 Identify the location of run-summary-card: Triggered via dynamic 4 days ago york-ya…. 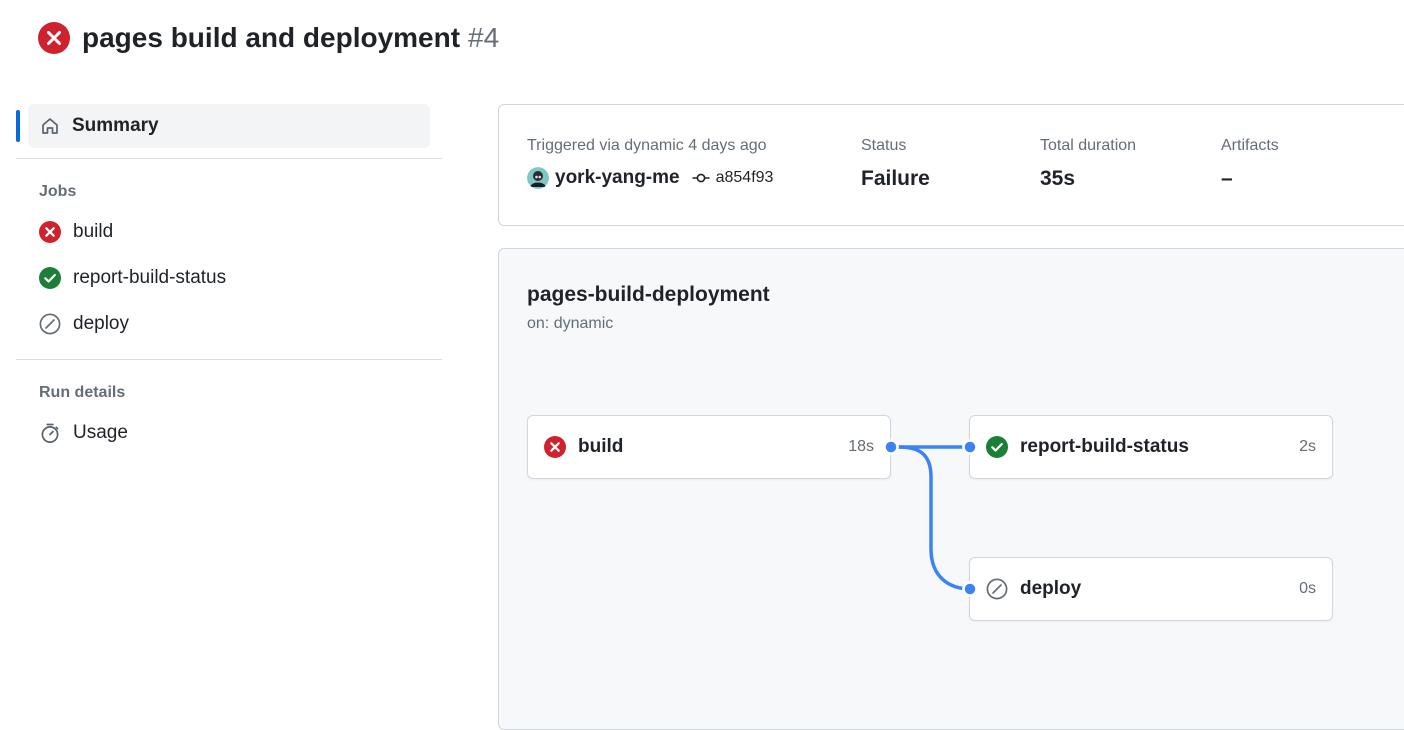
(951, 165).